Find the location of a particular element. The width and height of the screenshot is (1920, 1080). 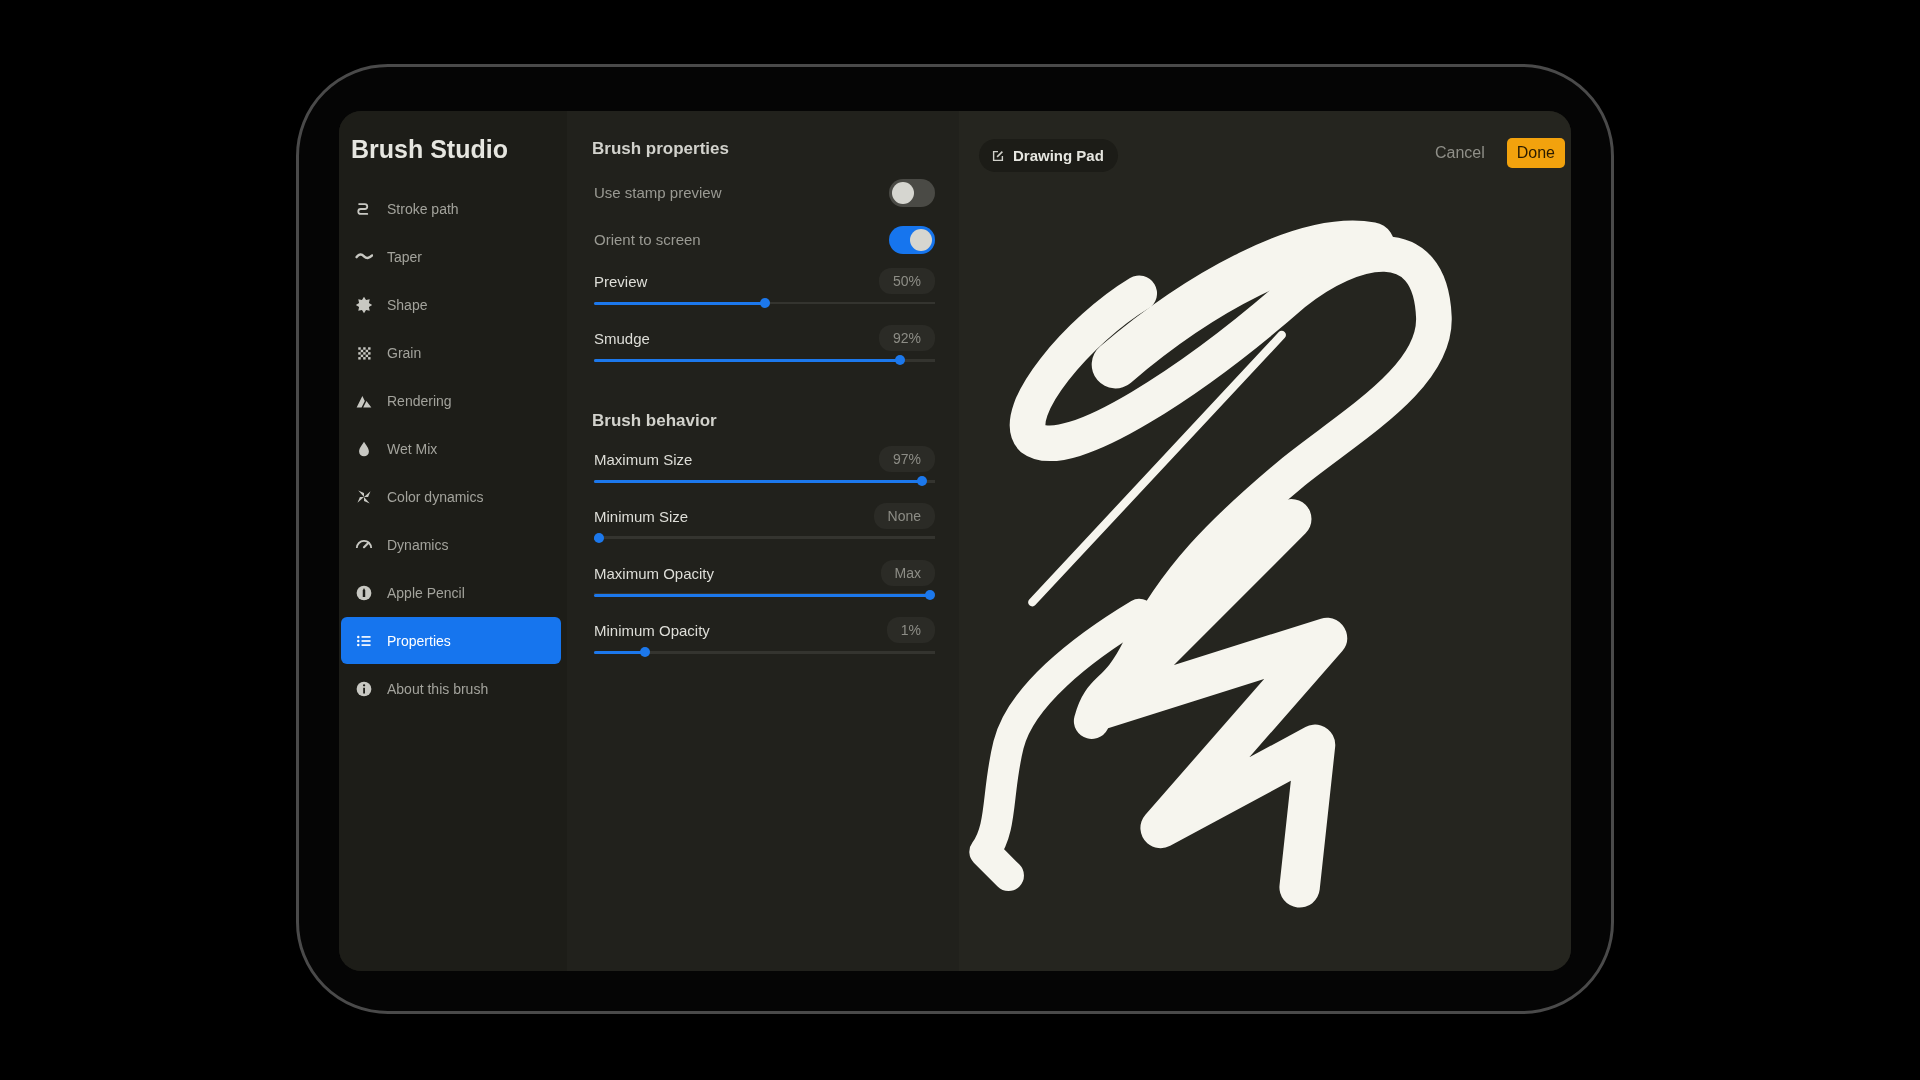

value-badge: 92% is located at coordinates (906, 338).